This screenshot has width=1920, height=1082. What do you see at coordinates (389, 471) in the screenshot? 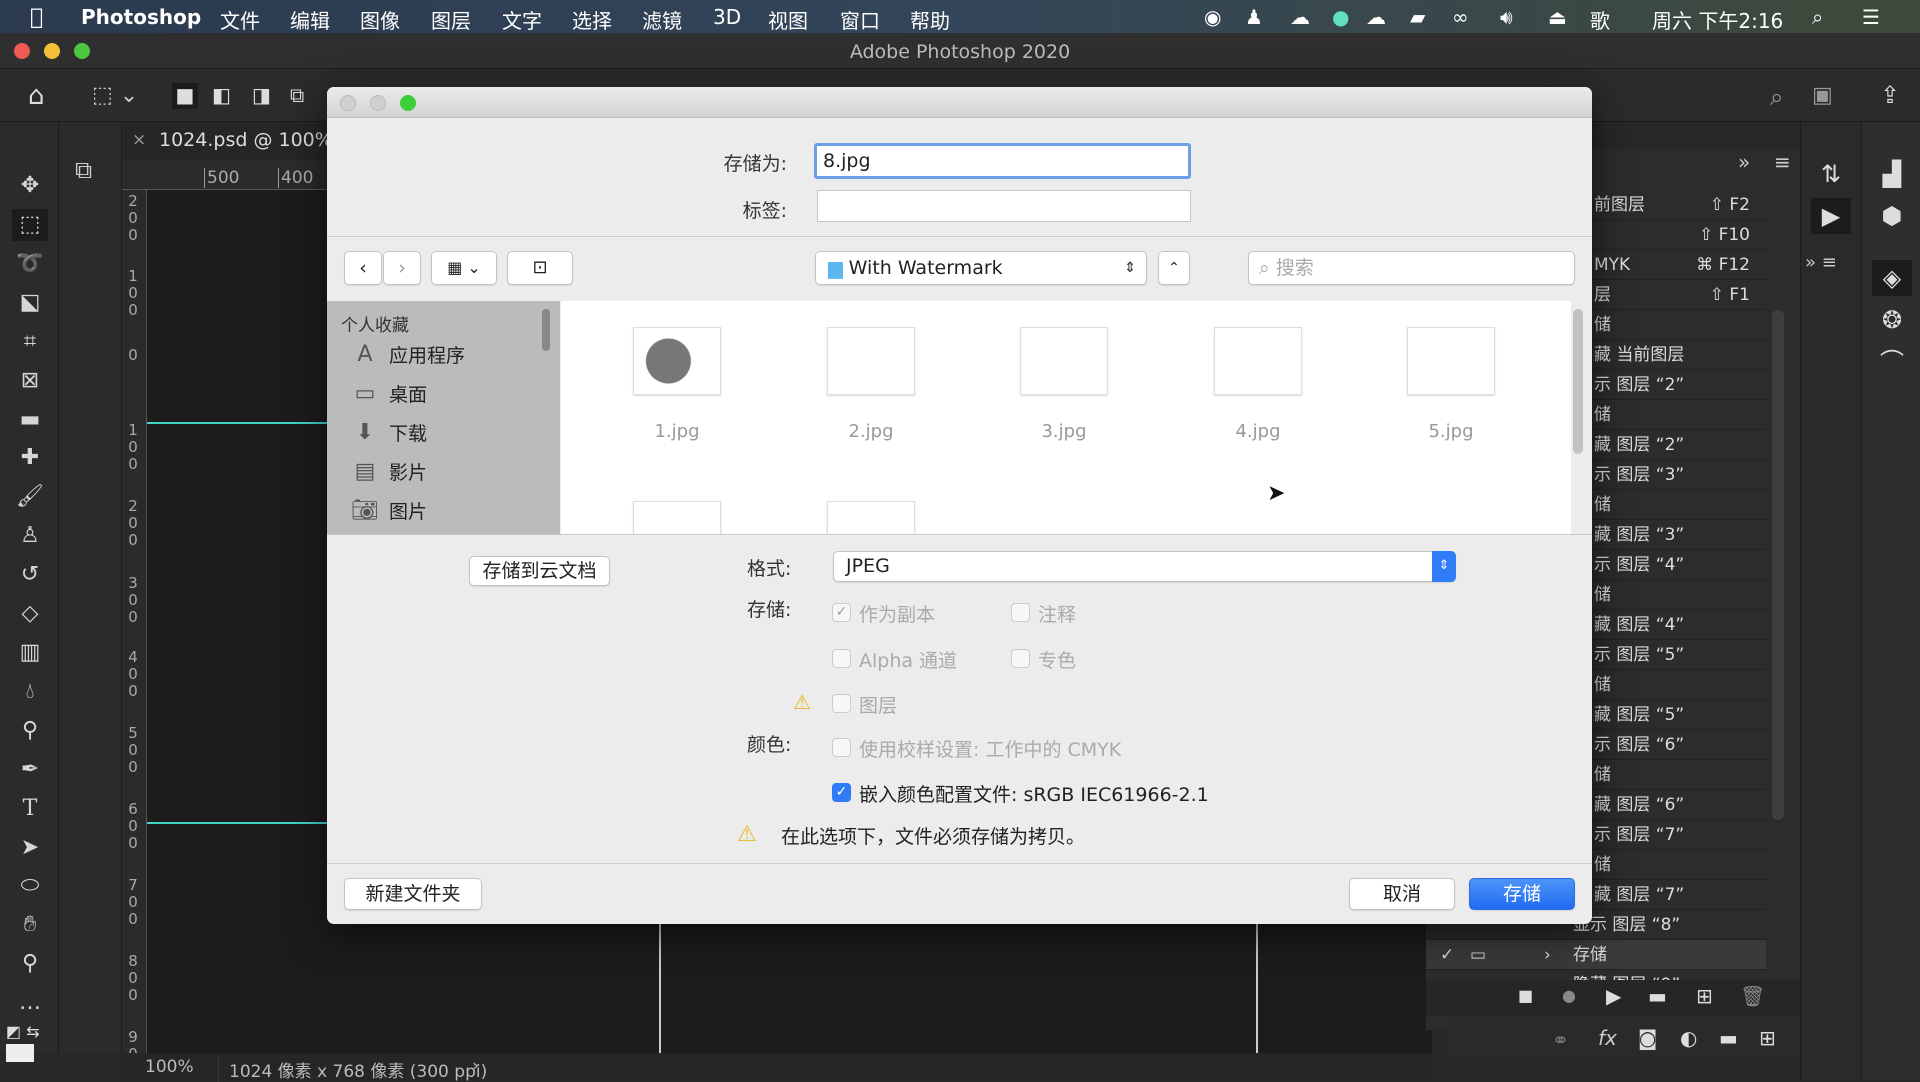
I see `sidebar-item-movies: ▤ 影片` at bounding box center [389, 471].